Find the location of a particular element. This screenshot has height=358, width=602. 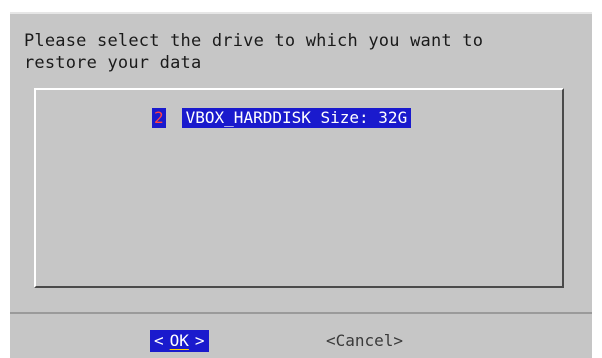

dialog-separator is located at coordinates (301, 313).